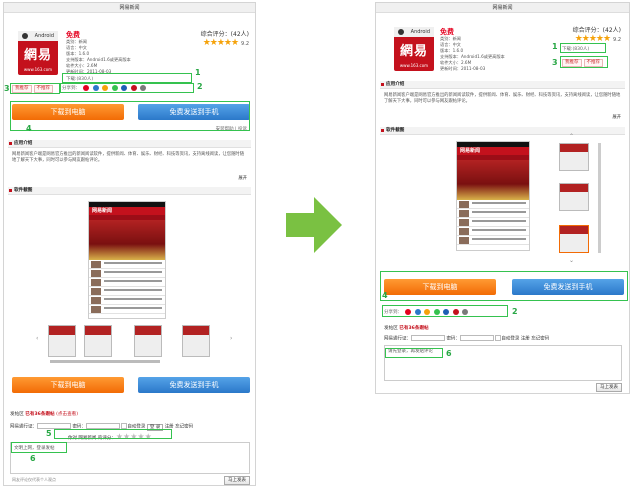 This screenshot has height=488, width=630. What do you see at coordinates (34, 479) in the screenshot?
I see `comment-footer: 网友评论仅代表个人观点` at bounding box center [34, 479].